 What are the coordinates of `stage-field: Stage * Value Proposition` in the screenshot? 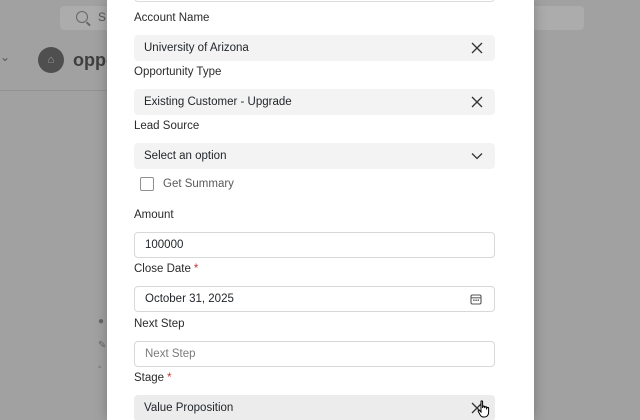 It's located at (314, 395).